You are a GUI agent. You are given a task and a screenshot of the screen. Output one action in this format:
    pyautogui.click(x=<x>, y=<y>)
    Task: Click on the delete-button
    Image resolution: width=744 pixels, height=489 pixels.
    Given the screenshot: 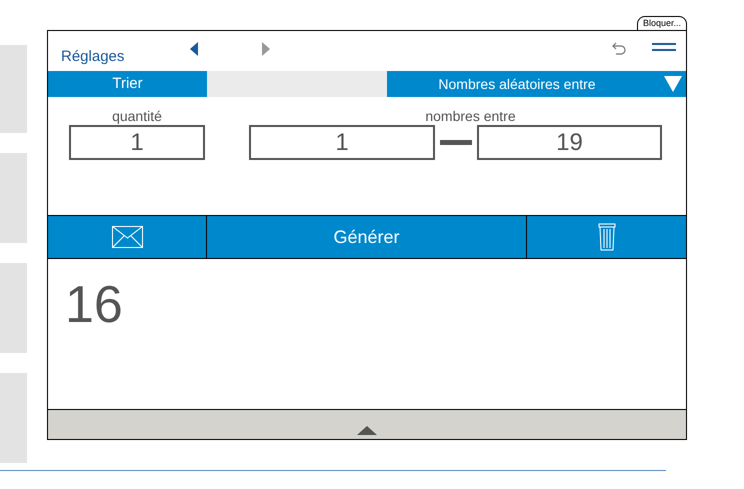 What is the action you would take?
    pyautogui.click(x=606, y=237)
    